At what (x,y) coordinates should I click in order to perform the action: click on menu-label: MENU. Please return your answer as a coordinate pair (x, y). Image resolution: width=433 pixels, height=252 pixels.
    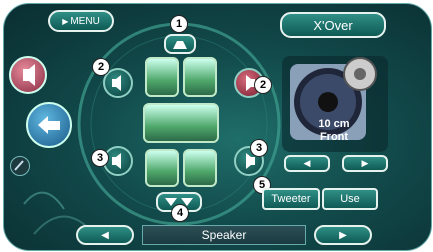
    Looking at the image, I should click on (85, 21).